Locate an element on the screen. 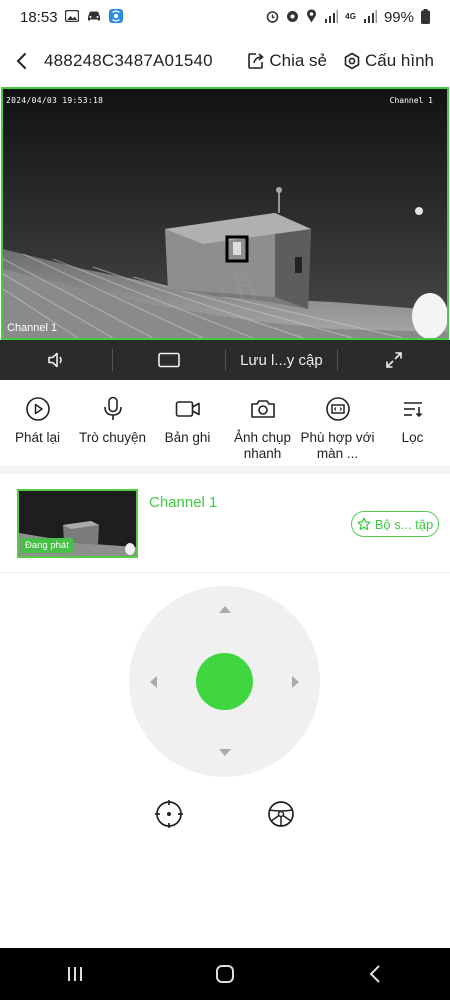  video-channel-label: Channel 1 is located at coordinates (32, 328).